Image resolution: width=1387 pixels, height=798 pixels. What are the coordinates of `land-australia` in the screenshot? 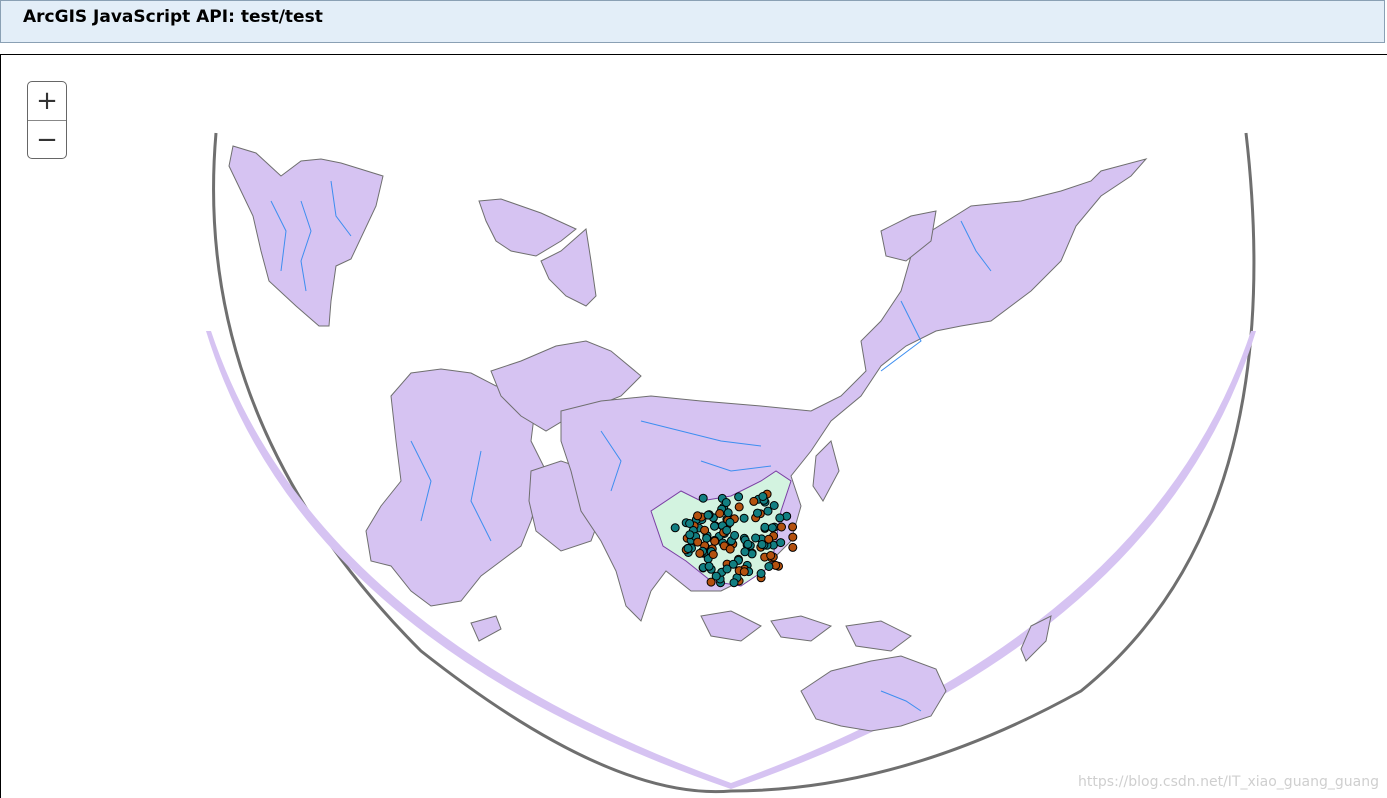 It's located at (873, 693).